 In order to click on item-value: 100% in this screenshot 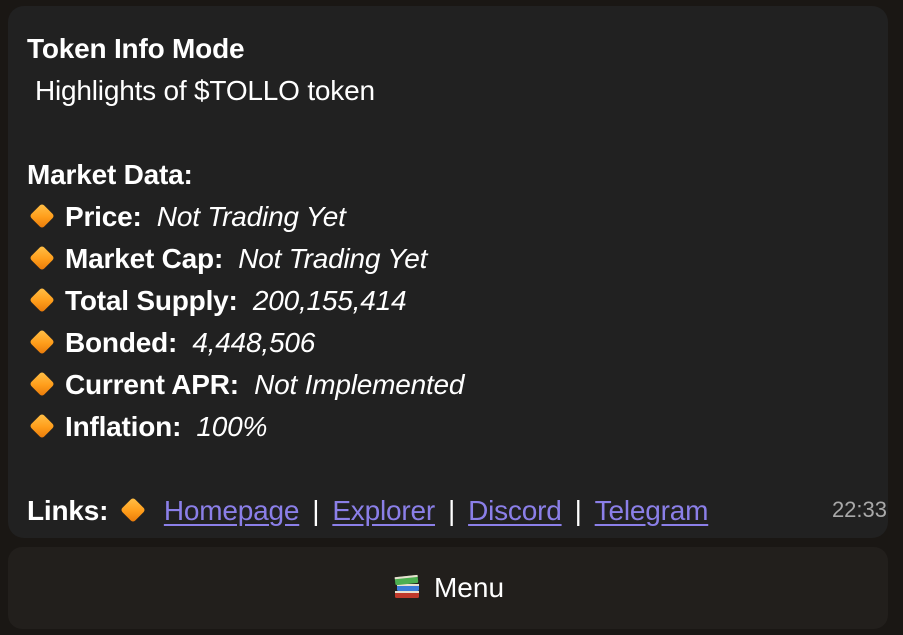, I will do `click(232, 426)`.